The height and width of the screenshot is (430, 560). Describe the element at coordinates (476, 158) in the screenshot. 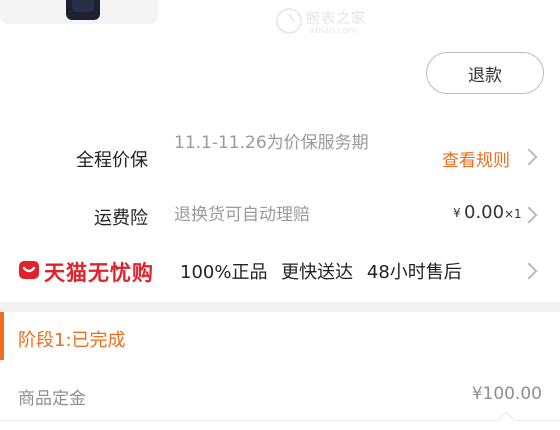

I see `view-rules-link: 查看规则` at that location.